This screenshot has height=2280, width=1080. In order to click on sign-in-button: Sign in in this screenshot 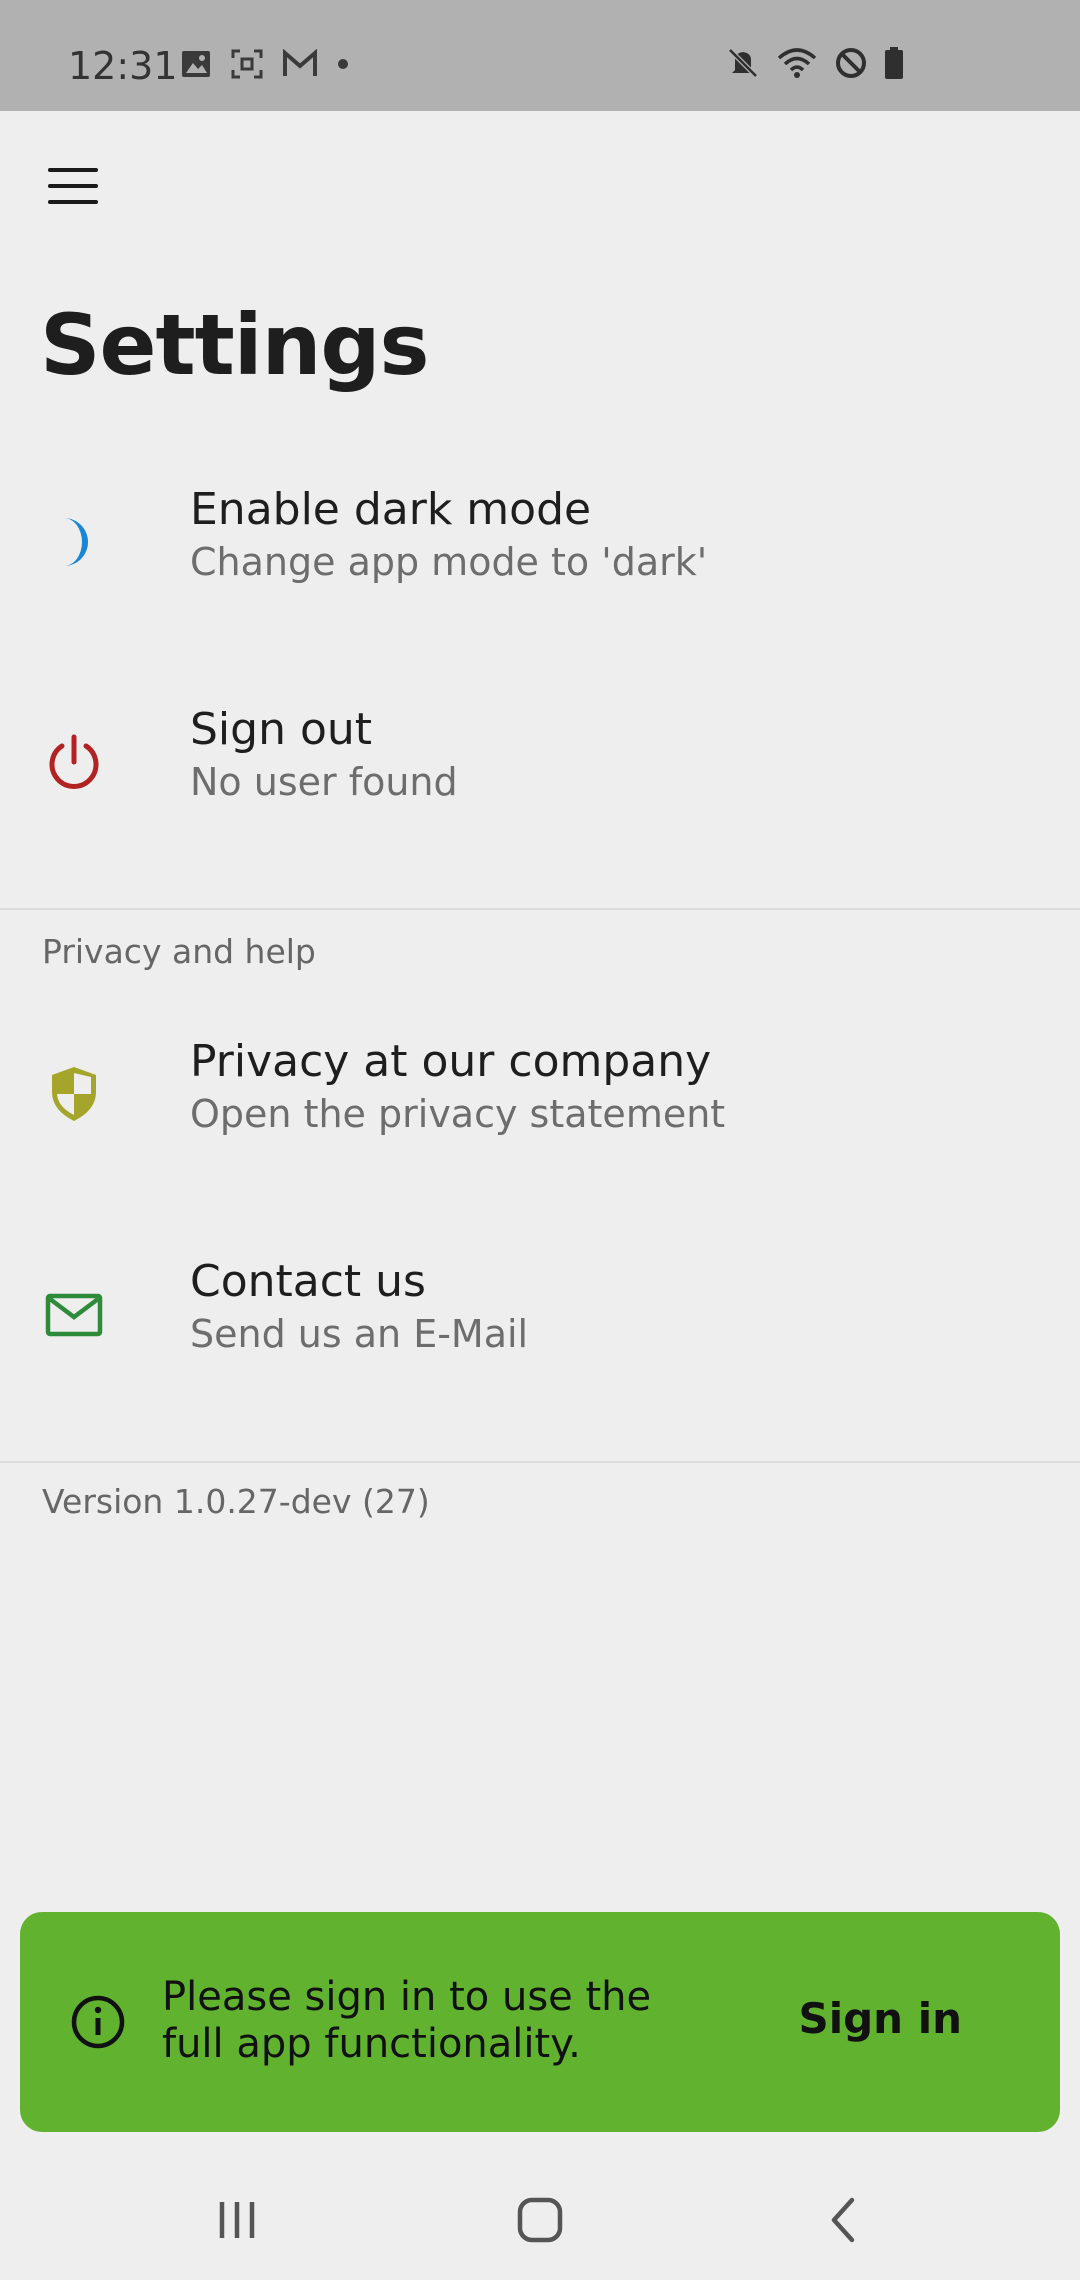, I will do `click(880, 2018)`.